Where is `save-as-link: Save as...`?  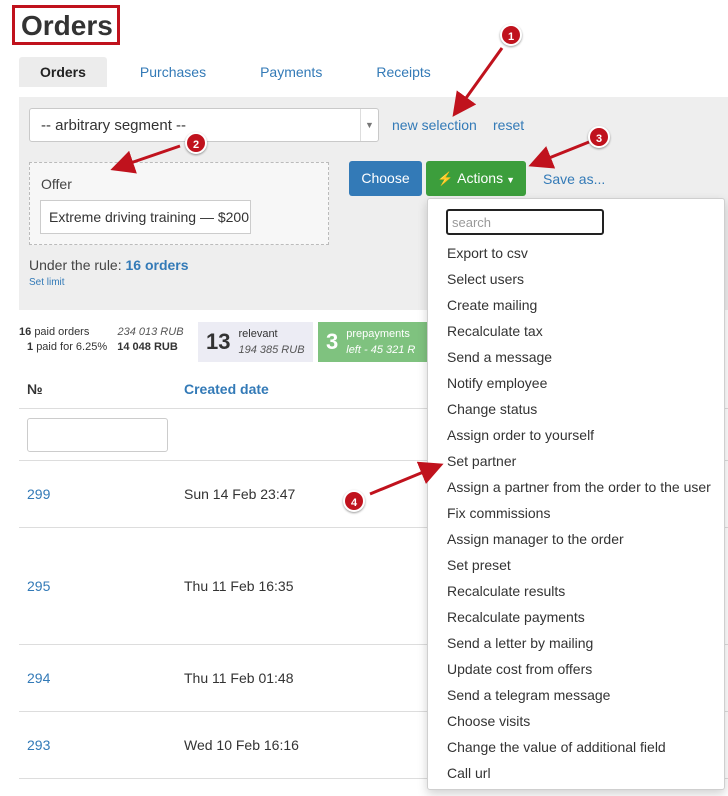 save-as-link: Save as... is located at coordinates (574, 179).